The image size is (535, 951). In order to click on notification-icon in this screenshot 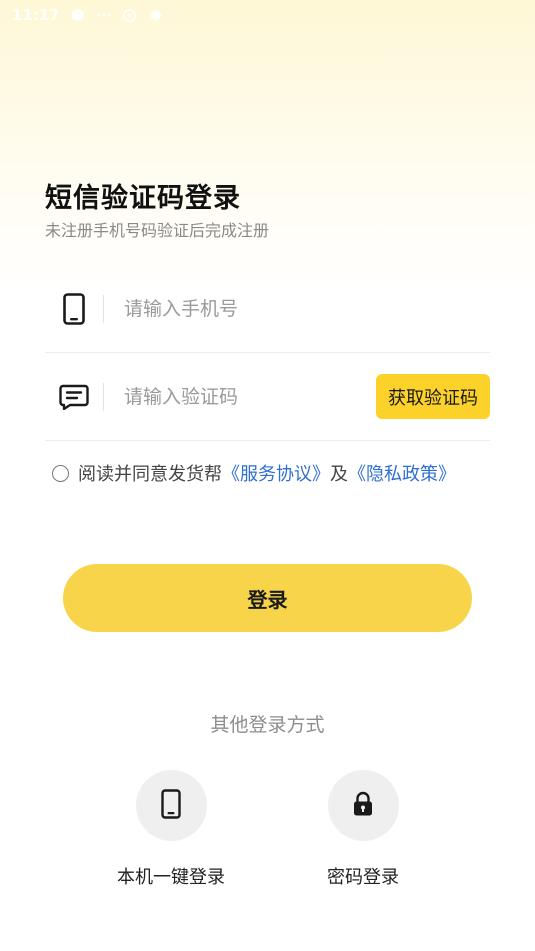, I will do `click(78, 15)`.